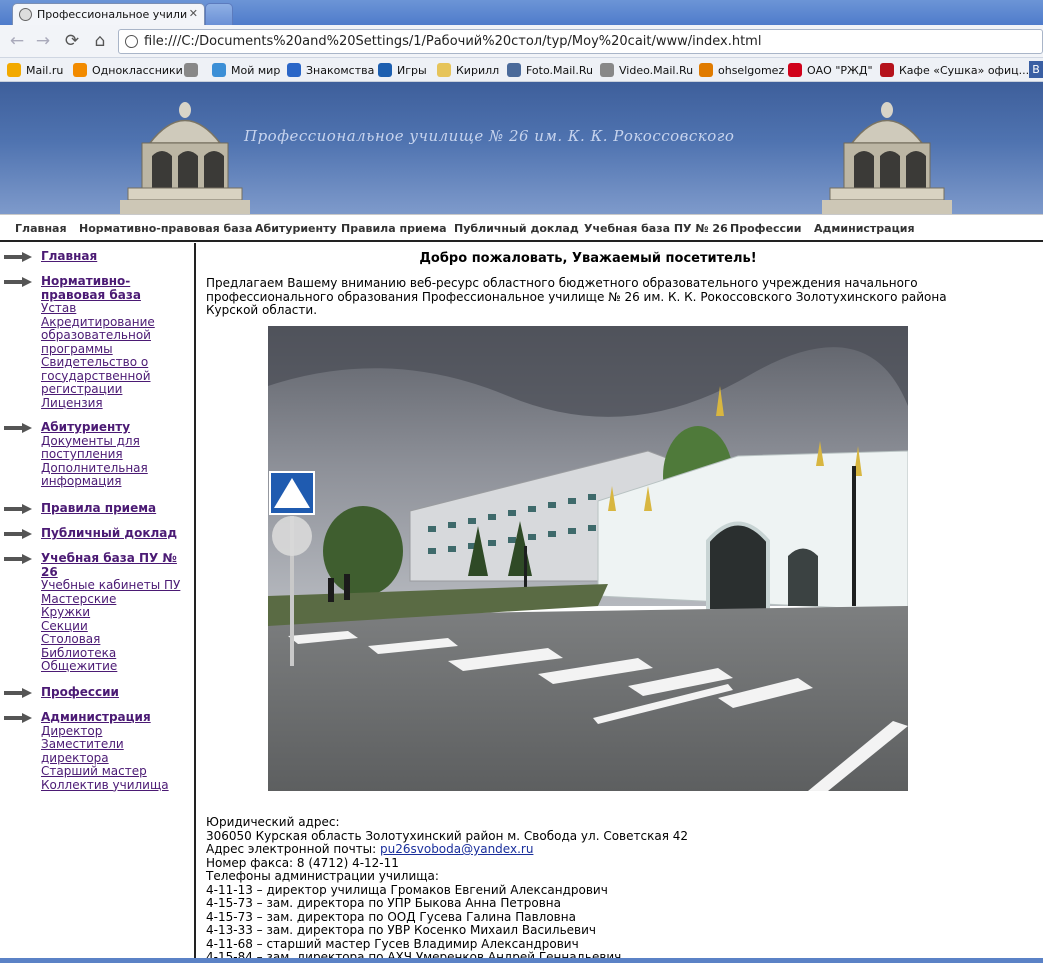  I want to click on bookmark-item: Video.Mail.Ru, so click(646, 70).